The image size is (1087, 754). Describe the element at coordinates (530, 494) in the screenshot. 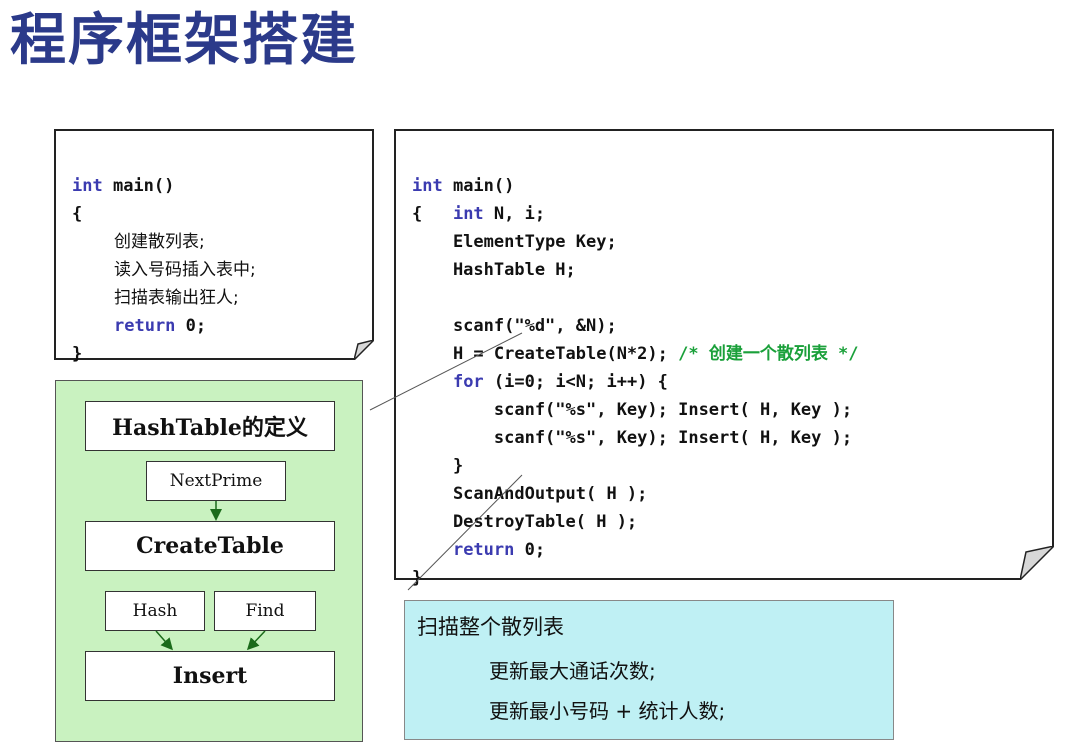

I see `code-line: ScanAndOutput( H );` at that location.